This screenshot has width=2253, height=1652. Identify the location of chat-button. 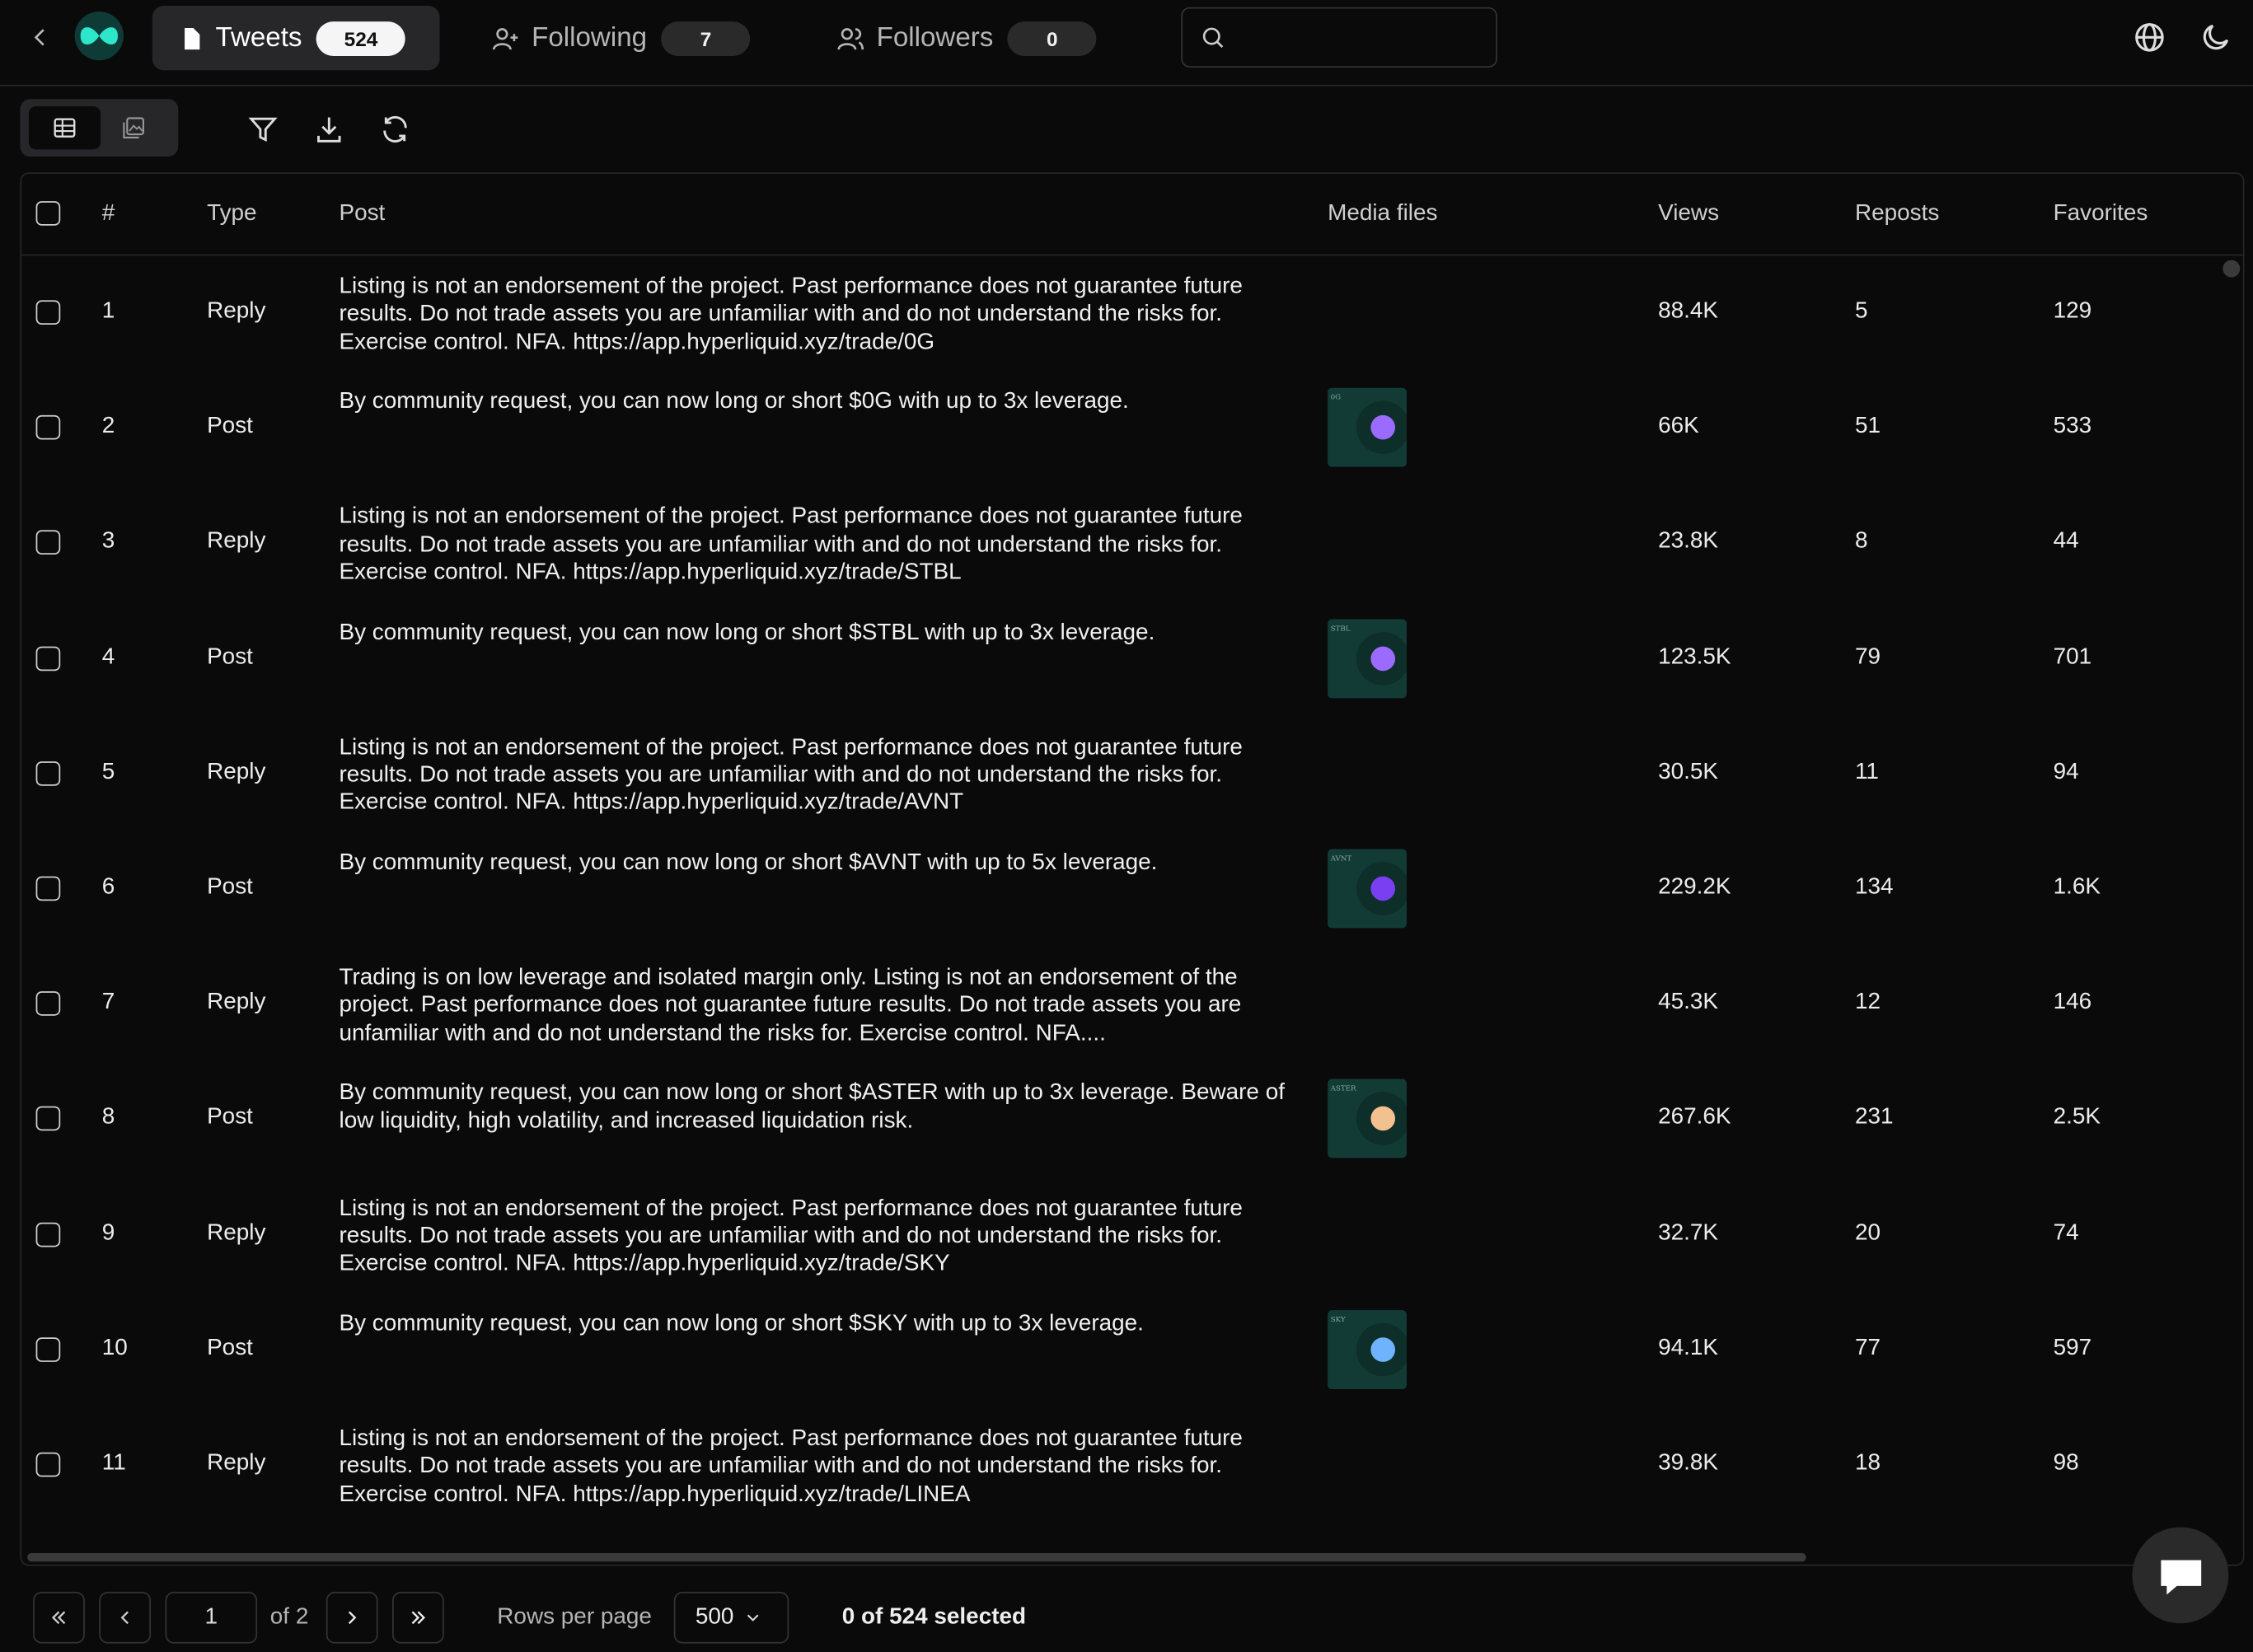
(2180, 1576).